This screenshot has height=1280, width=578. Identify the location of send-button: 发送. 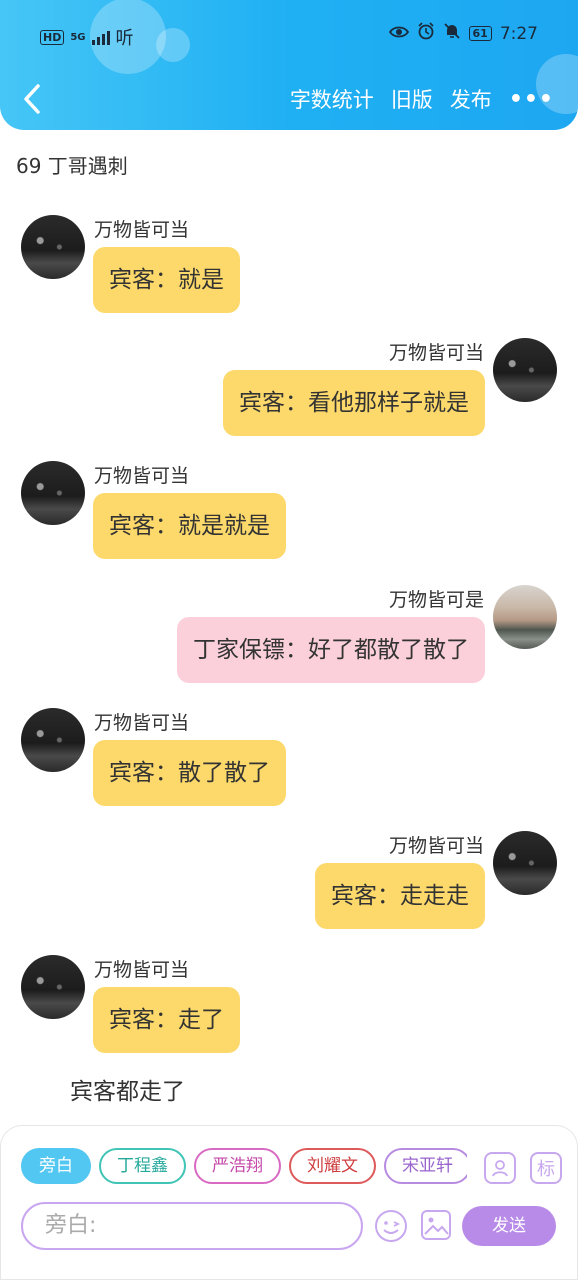
(509, 1226).